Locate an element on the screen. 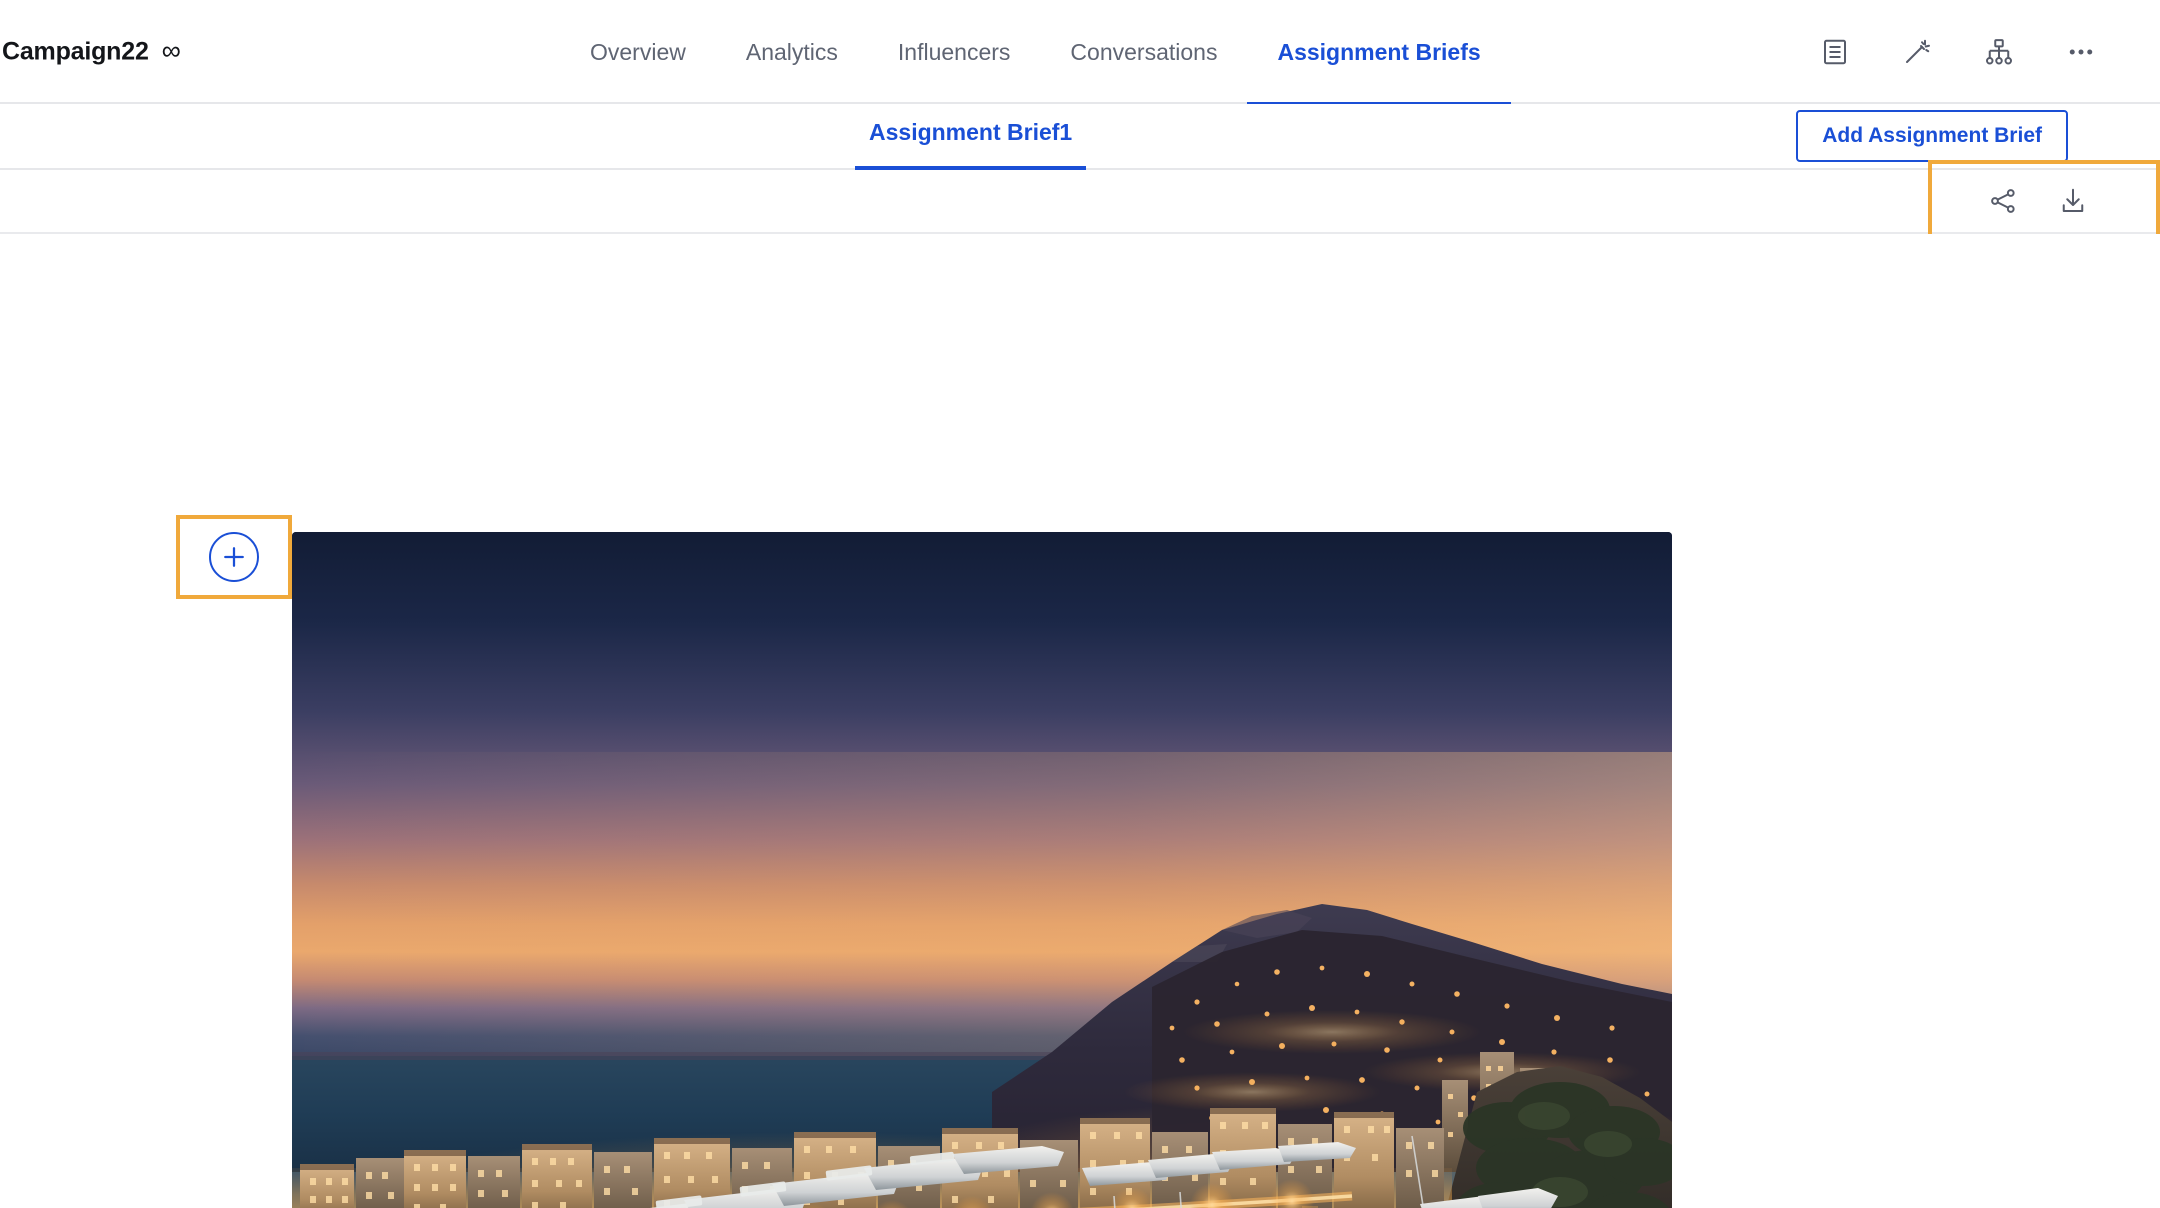 Image resolution: width=2160 pixels, height=1208 pixels. tab-assignment-brief1: Assignment Brief1 is located at coordinates (971, 137).